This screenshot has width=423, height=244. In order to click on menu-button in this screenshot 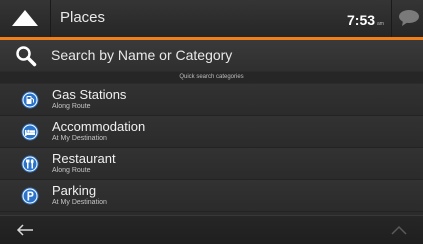, I will do `click(25, 18)`.